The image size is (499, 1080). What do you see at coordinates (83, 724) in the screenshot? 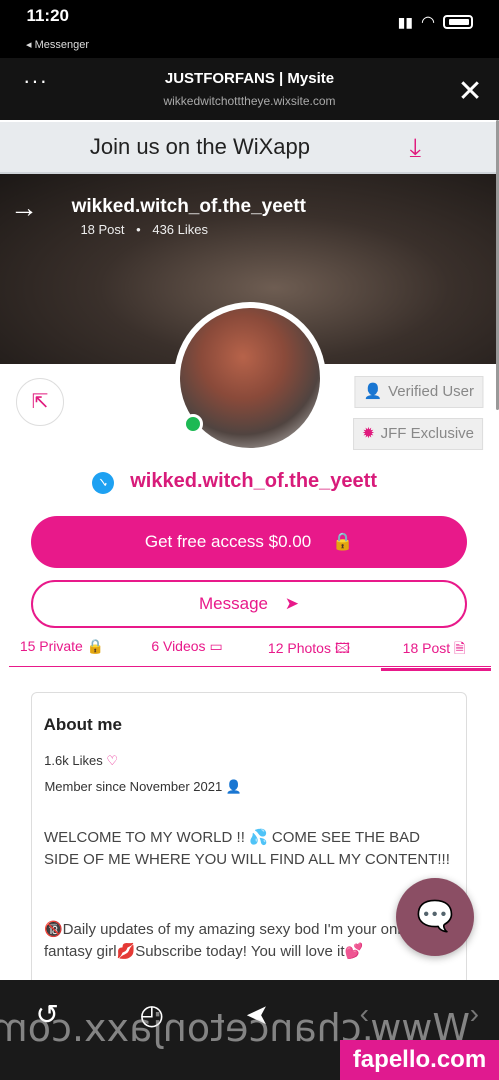
I see `about-title: About me` at bounding box center [83, 724].